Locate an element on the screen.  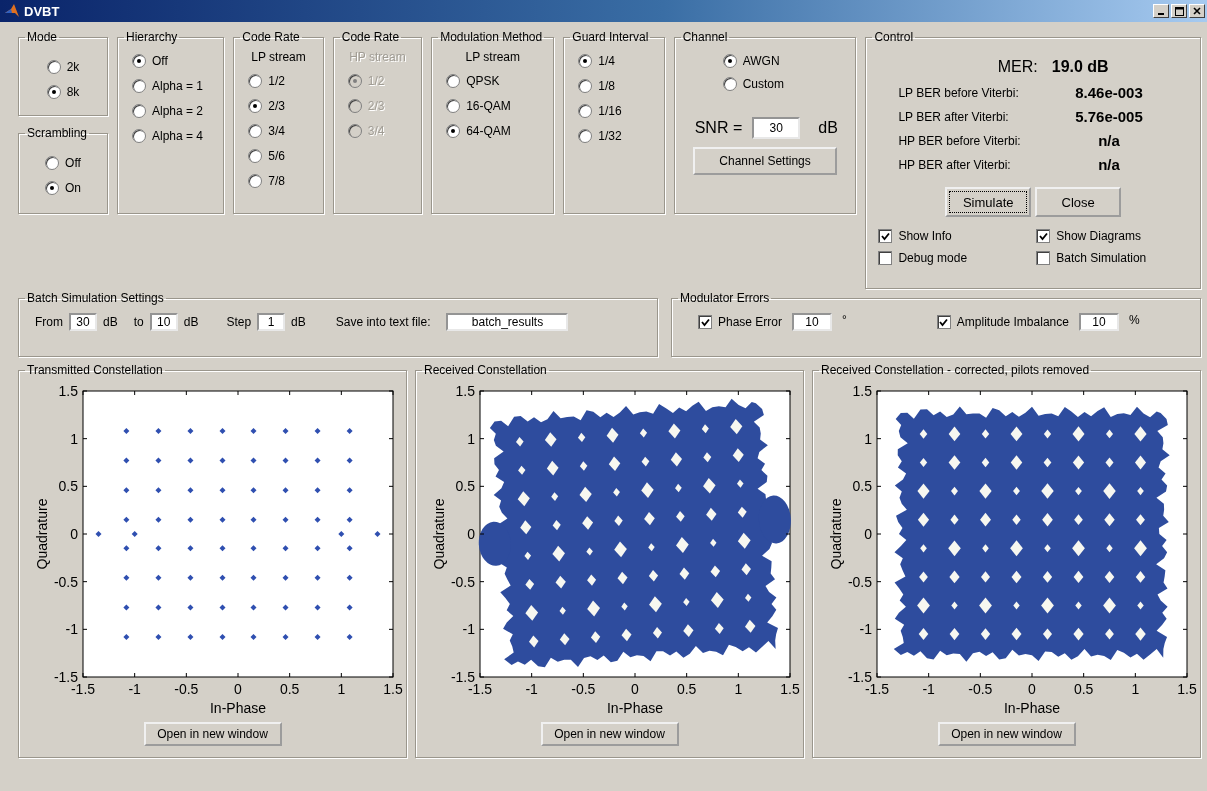
option-label: 8k is located at coordinates (73, 92).